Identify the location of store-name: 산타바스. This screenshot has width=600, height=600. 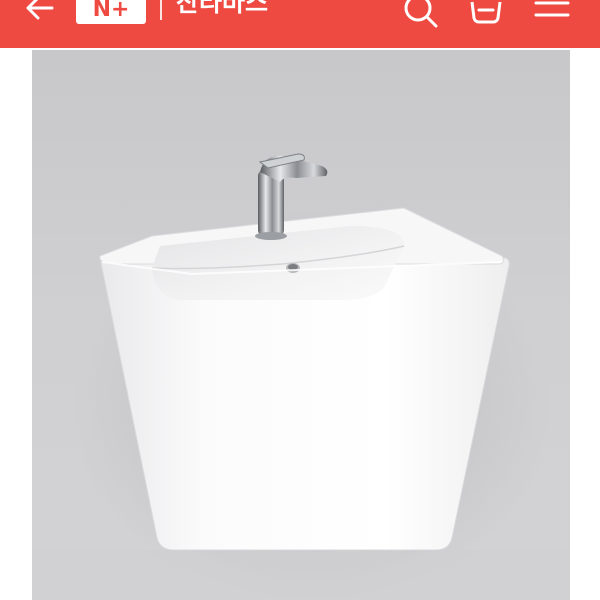
(222, 9).